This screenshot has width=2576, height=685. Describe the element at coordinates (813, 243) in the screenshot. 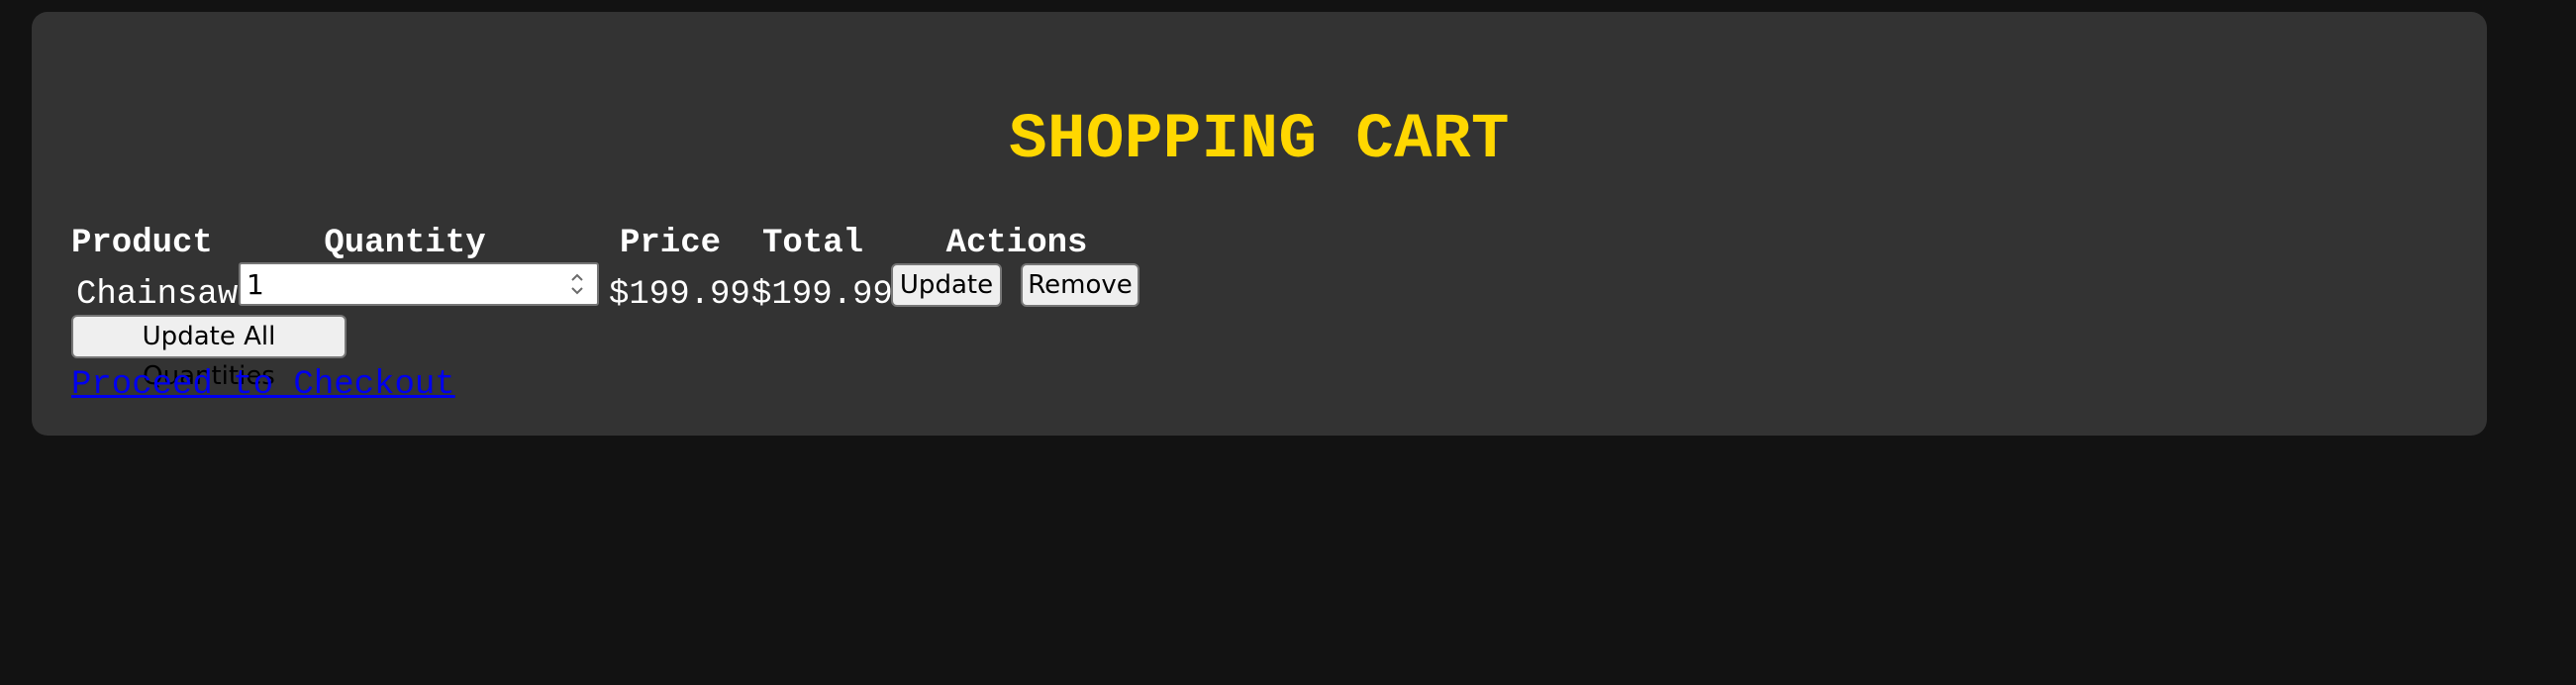

I see `column-header-total: Total` at that location.